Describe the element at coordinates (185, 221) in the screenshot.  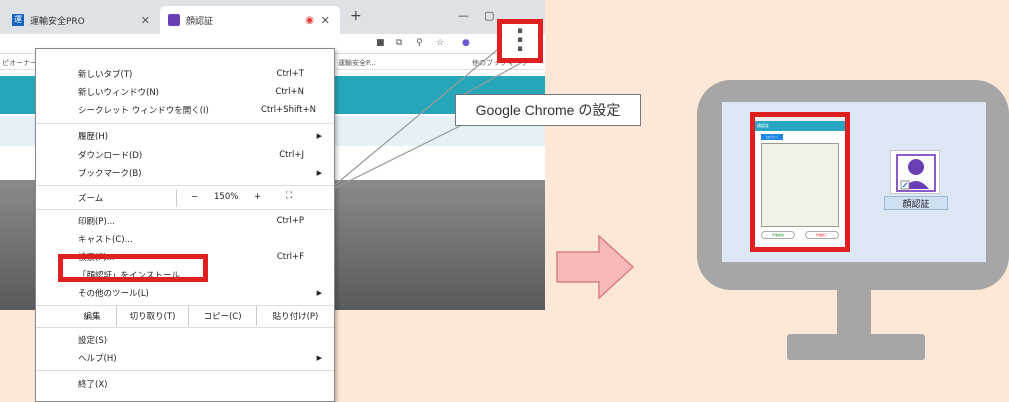
I see `menu-item-print: 印刷(P)... Ctrl+P` at that location.